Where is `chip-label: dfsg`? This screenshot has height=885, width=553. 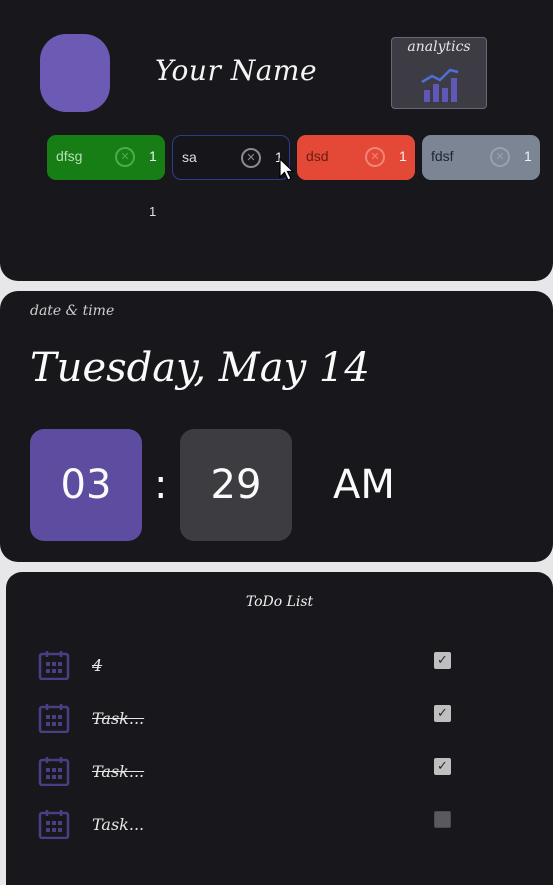
chip-label: dfsg is located at coordinates (69, 156).